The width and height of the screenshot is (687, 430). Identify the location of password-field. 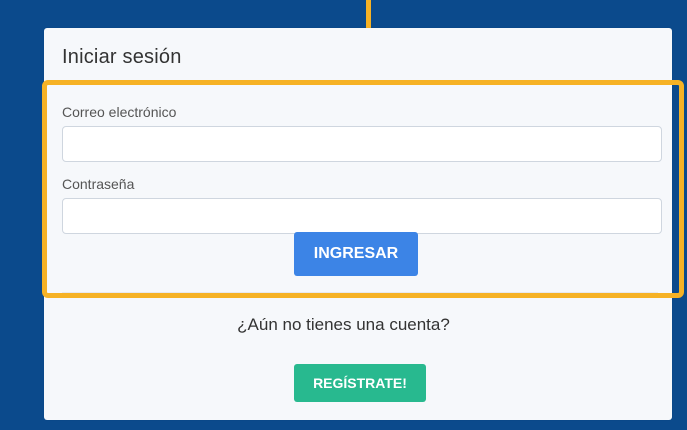
(362, 216).